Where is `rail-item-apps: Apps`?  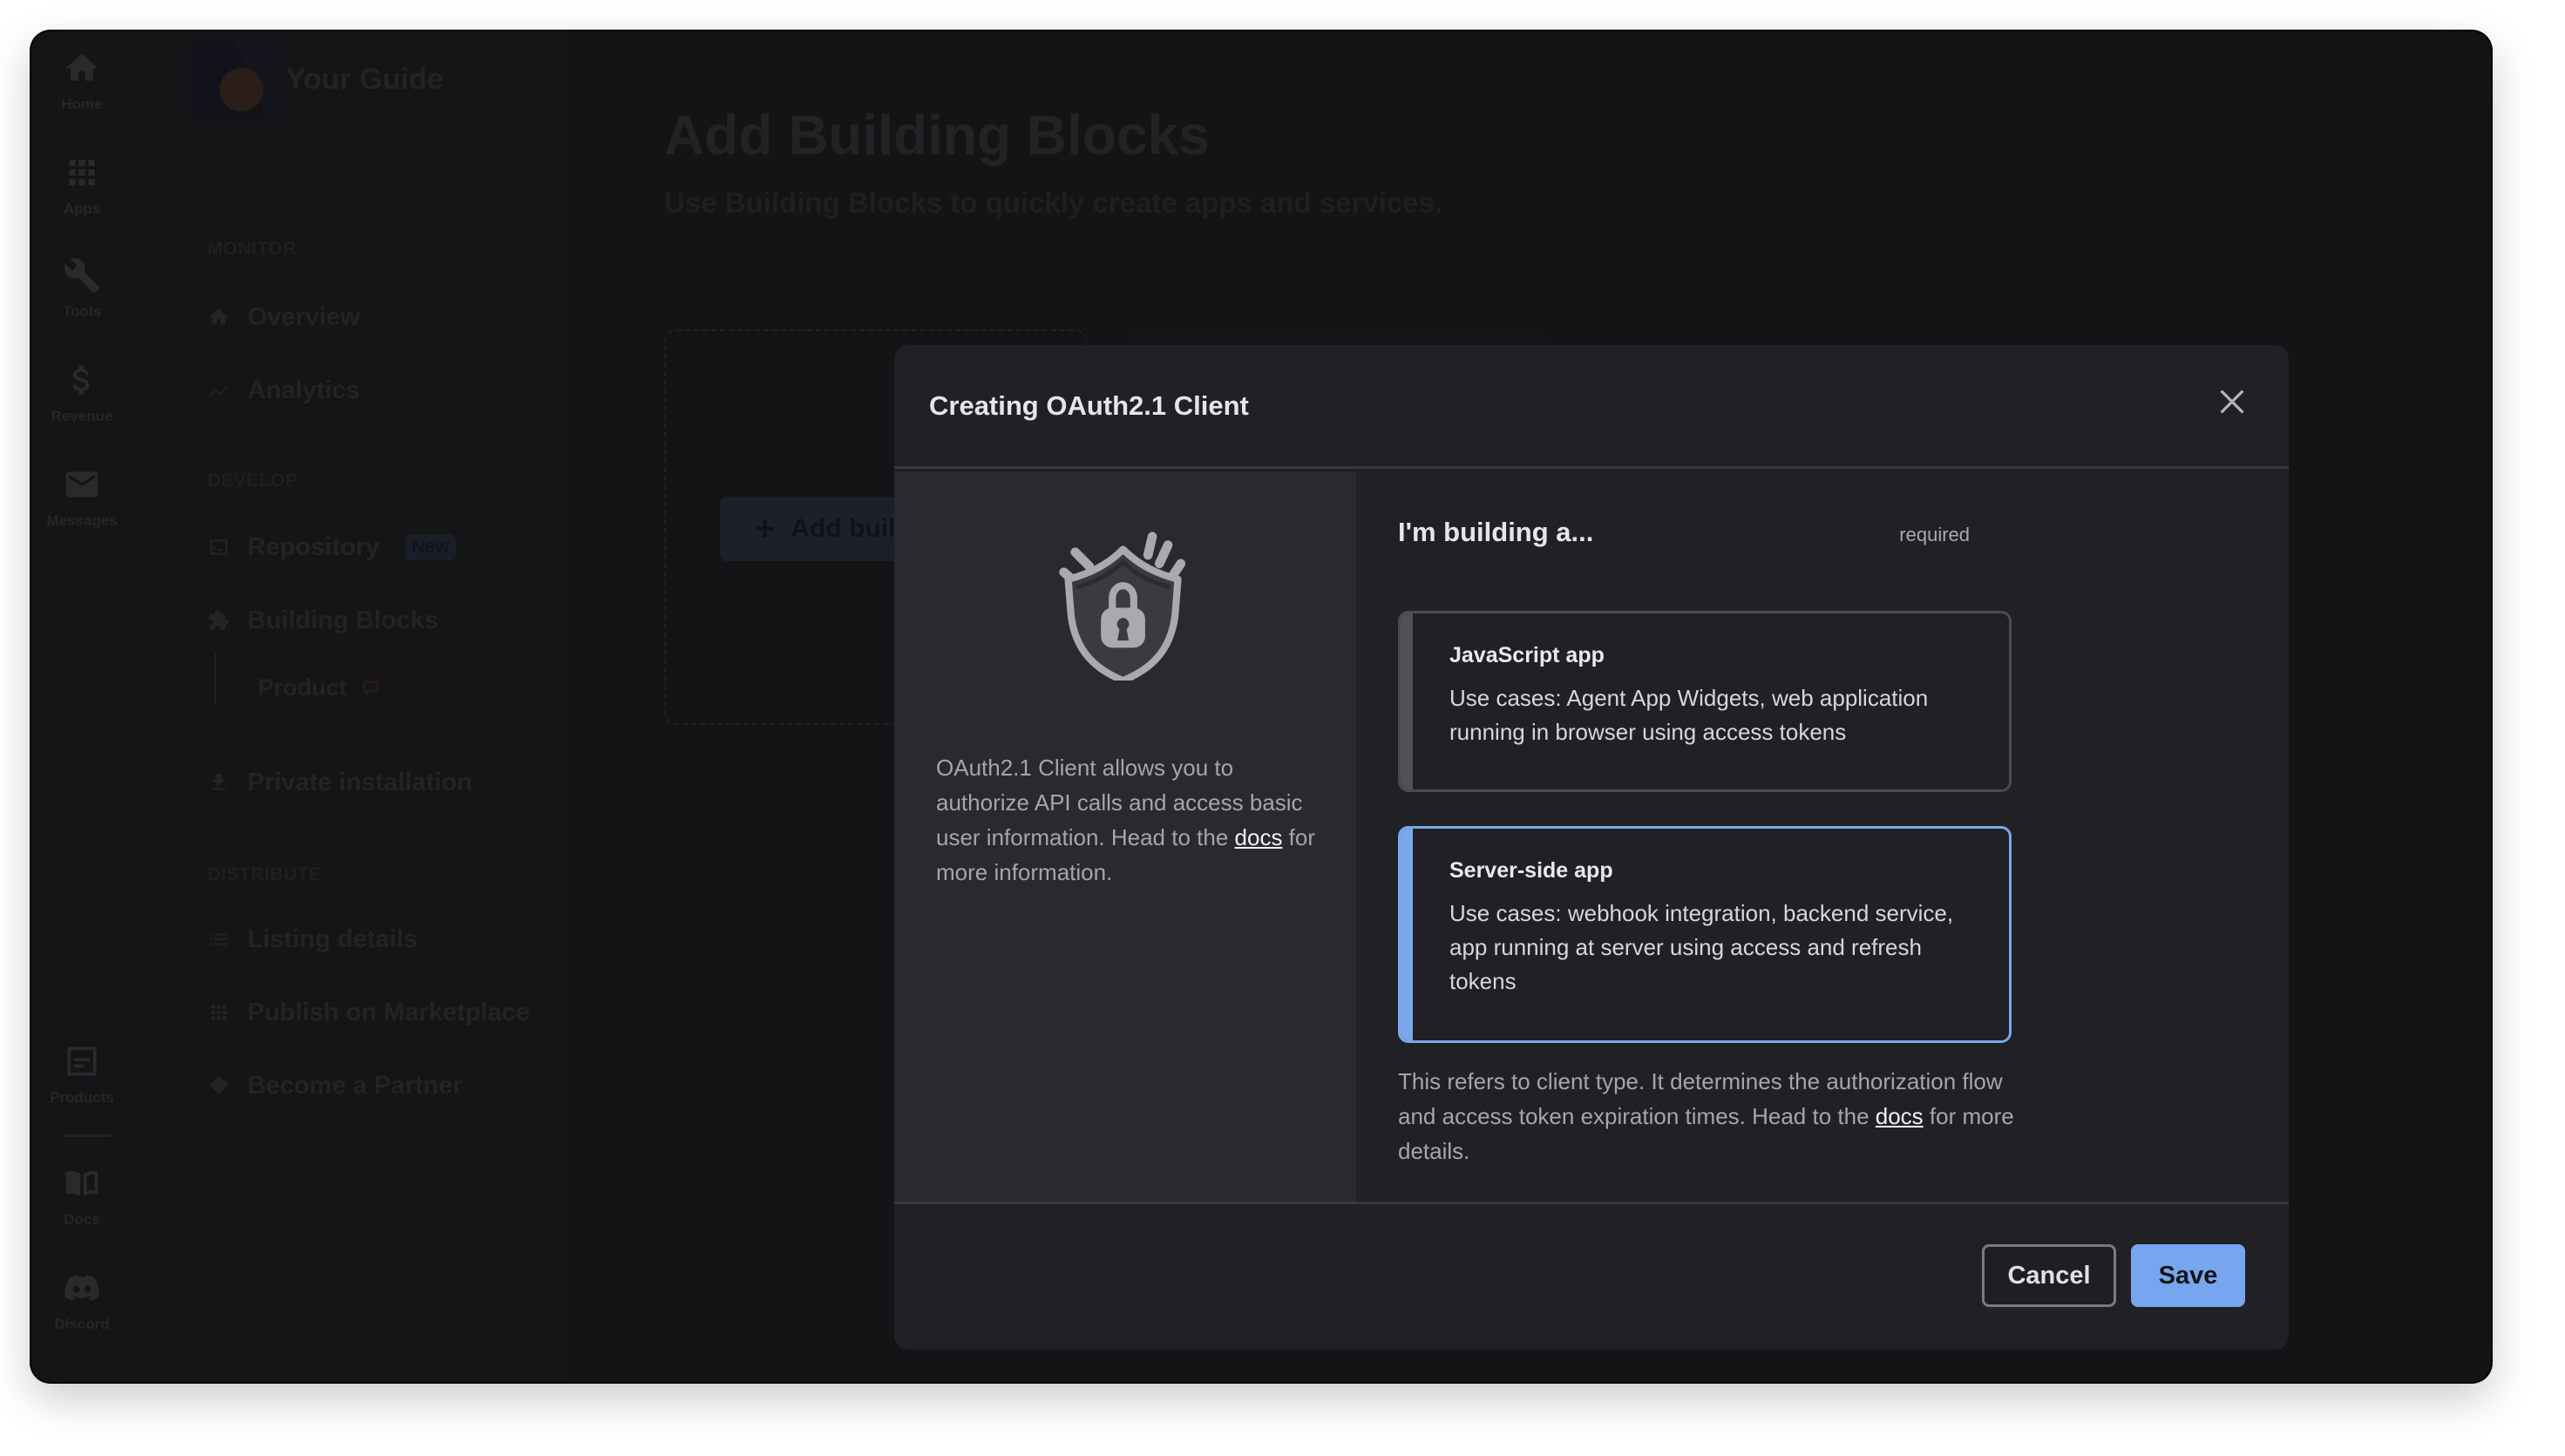 rail-item-apps: Apps is located at coordinates (81, 185).